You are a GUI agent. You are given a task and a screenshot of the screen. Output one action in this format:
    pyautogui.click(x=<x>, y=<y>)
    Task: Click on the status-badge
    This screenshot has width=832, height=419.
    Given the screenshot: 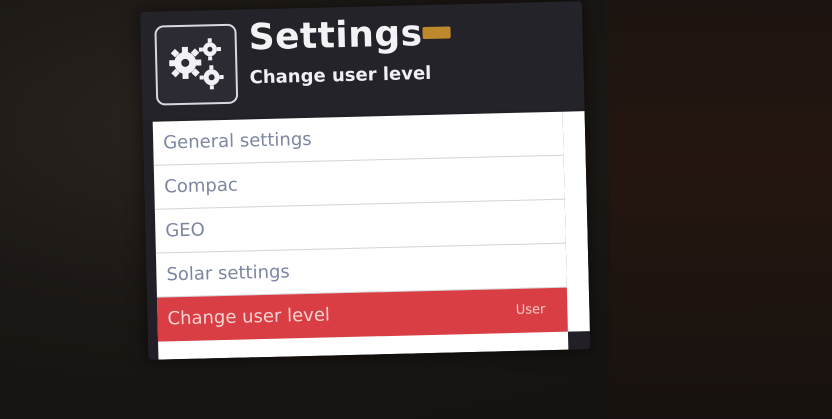 What is the action you would take?
    pyautogui.click(x=436, y=33)
    